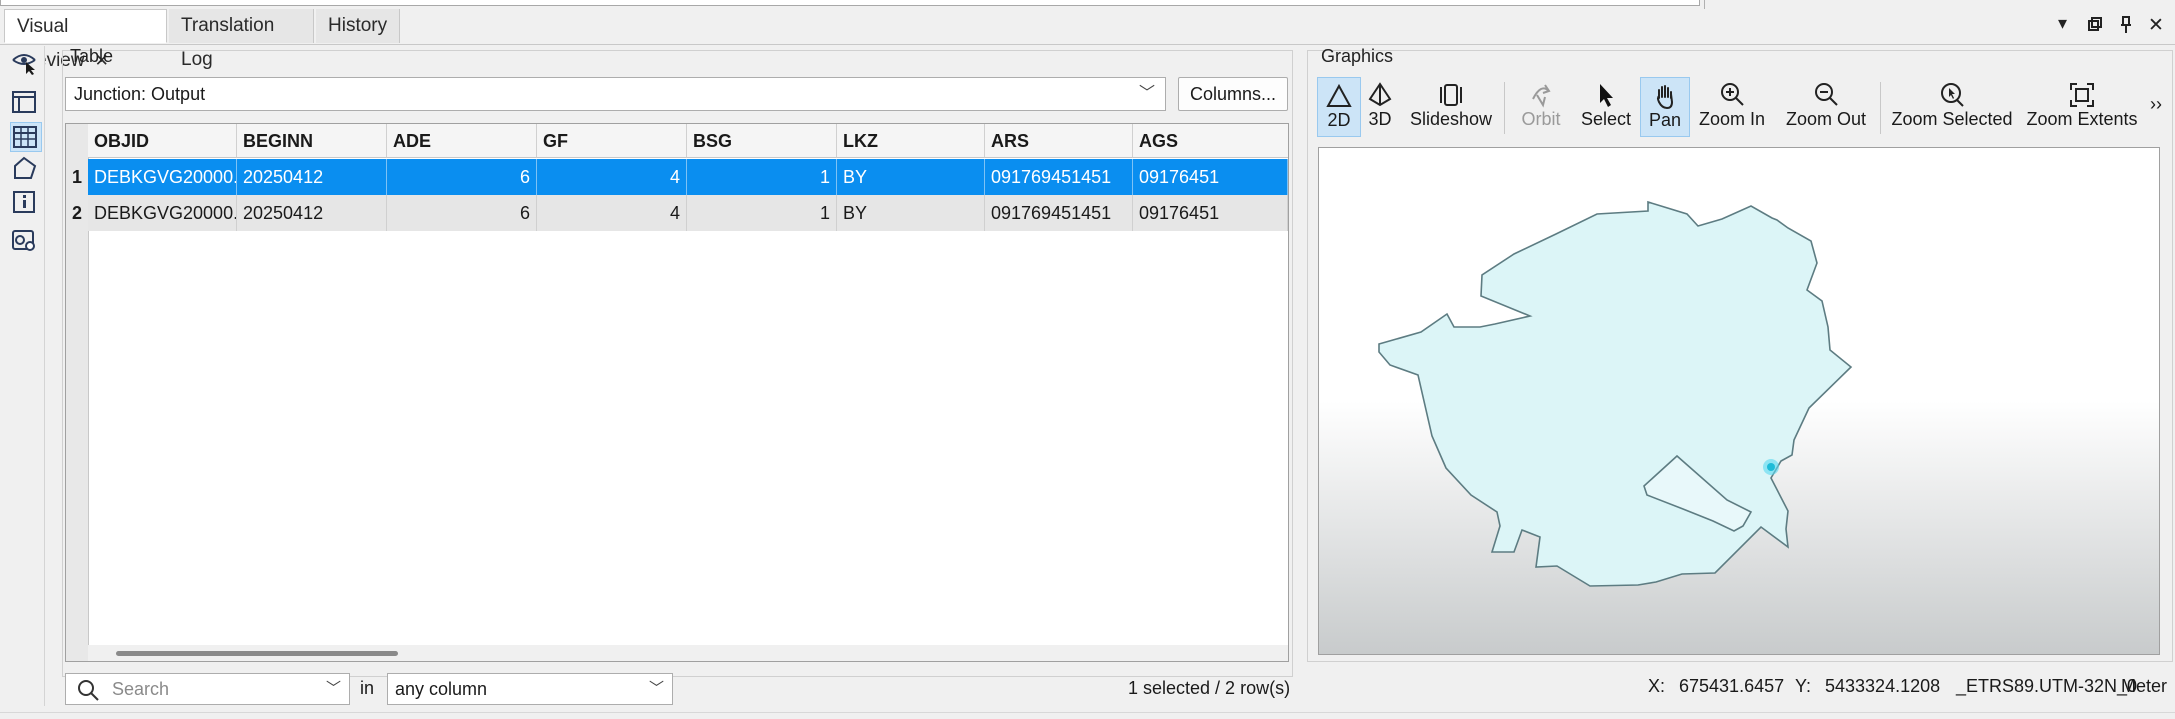  Describe the element at coordinates (615, 94) in the screenshot. I see `source-select: Junction: Output ﹀` at that location.